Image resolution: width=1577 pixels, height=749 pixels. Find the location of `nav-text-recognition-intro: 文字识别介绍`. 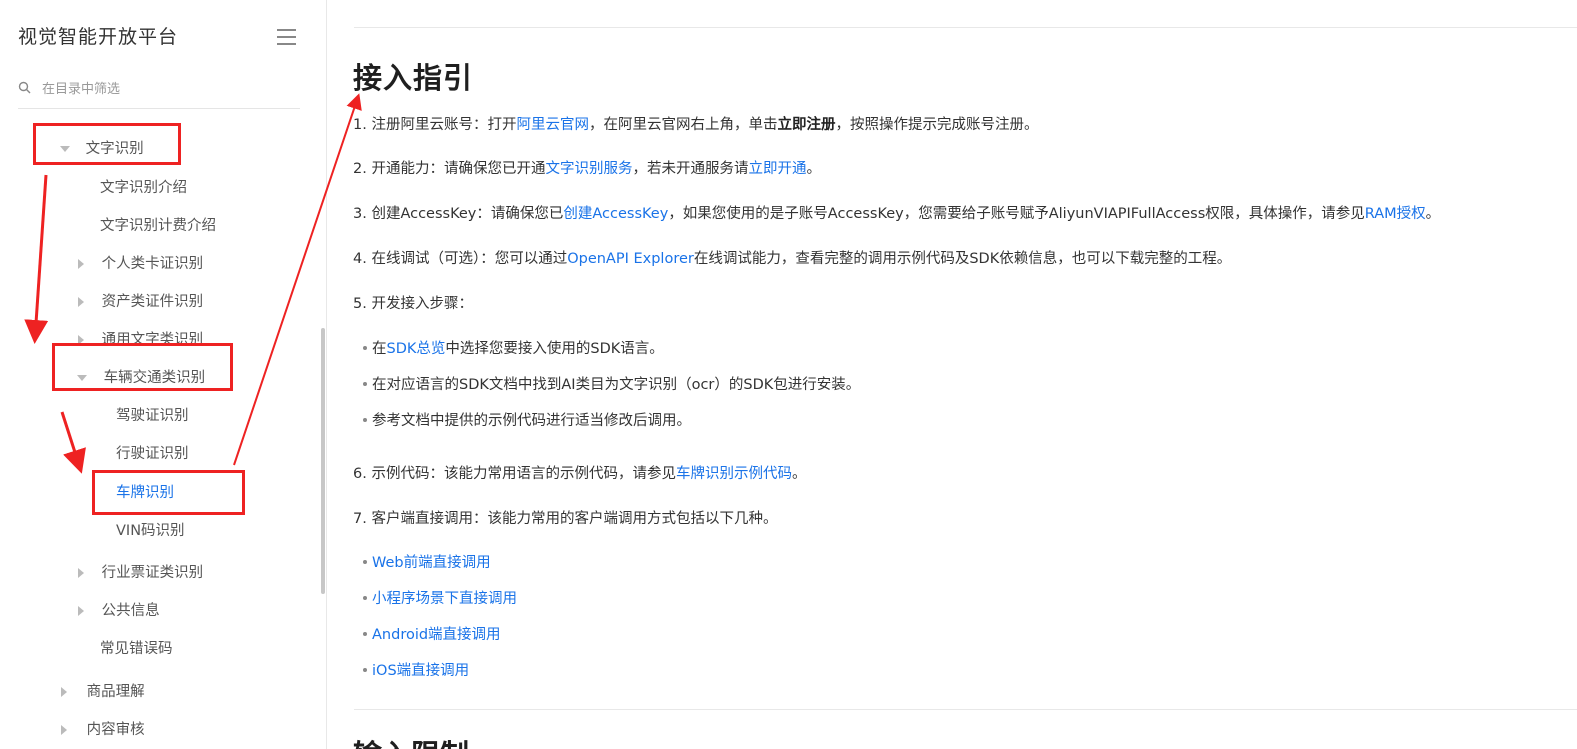

nav-text-recognition-intro: 文字识别介绍 is located at coordinates (143, 186).